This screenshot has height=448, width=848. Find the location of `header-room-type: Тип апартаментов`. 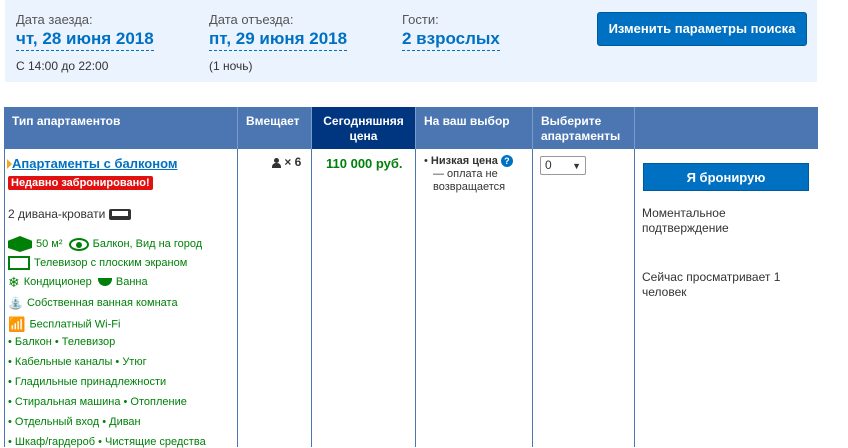

header-room-type: Тип апартаментов is located at coordinates (121, 128).